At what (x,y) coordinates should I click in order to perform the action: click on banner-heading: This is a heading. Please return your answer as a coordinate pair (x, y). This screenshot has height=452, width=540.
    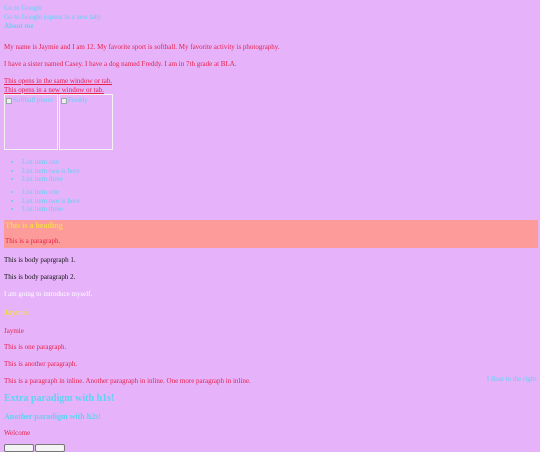
    Looking at the image, I should click on (34, 225).